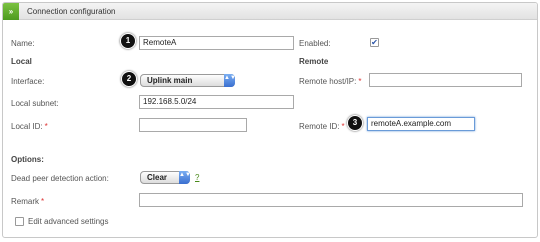 This screenshot has width=540, height=242. Describe the element at coordinates (216, 43) in the screenshot. I see `name-input: RemoteA` at that location.